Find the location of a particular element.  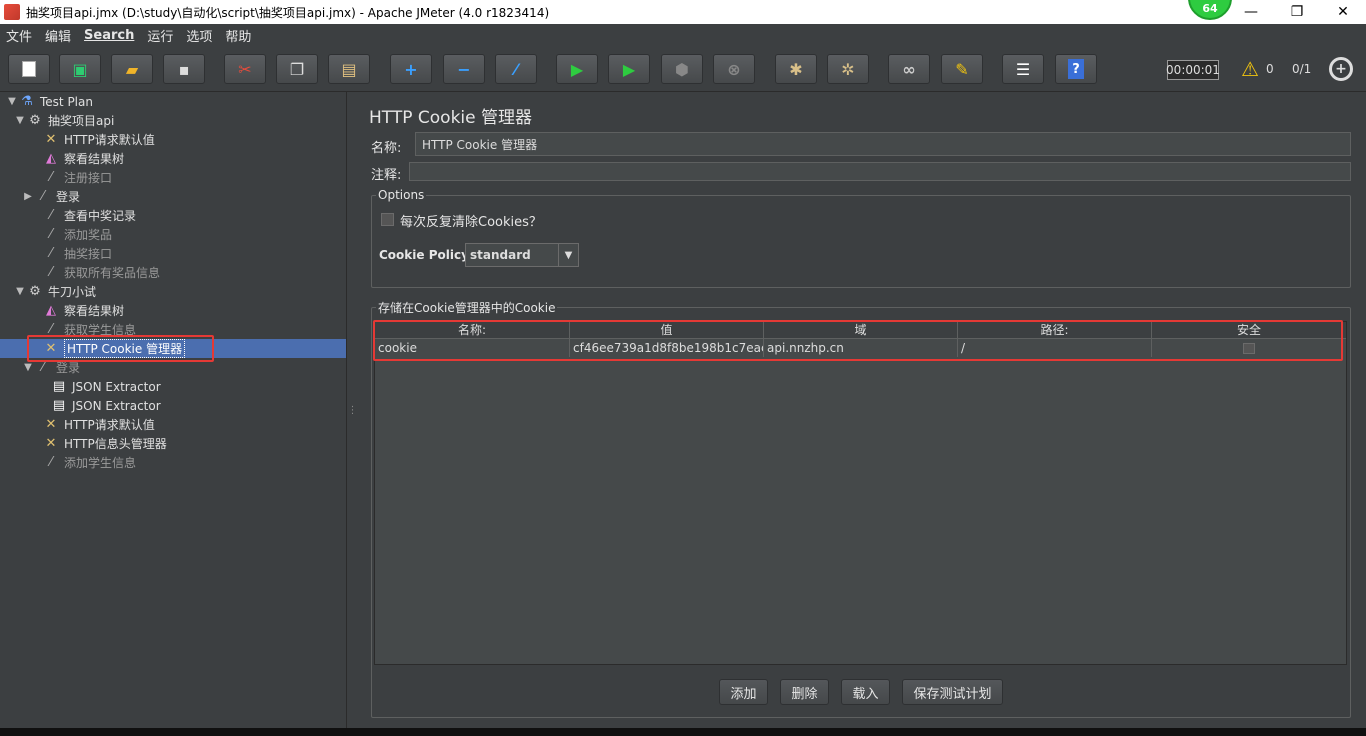

reset-search-button: ✎ is located at coordinates (962, 69).